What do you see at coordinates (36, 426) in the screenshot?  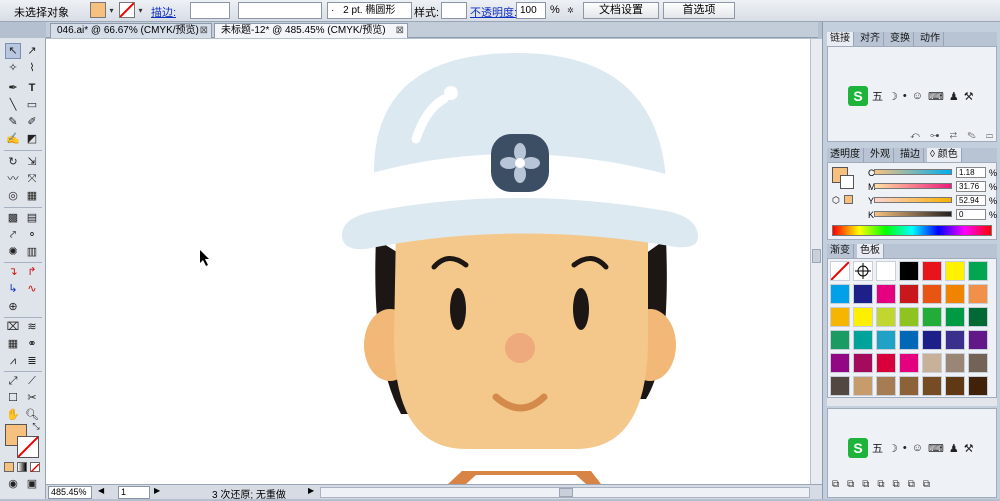 I see `swap-fill-stroke-icon: ⤡` at bounding box center [36, 426].